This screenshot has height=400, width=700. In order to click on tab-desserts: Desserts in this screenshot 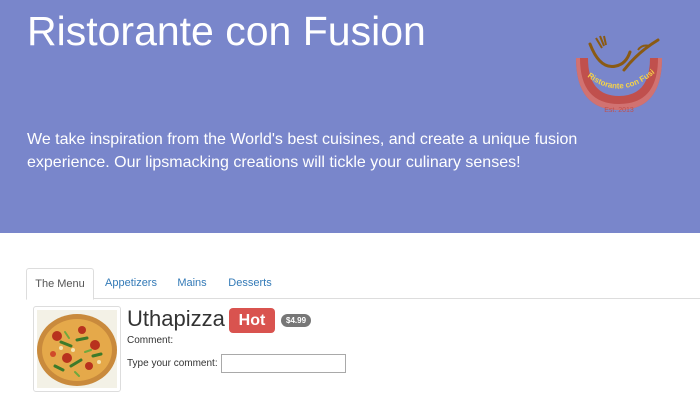, I will do `click(250, 283)`.